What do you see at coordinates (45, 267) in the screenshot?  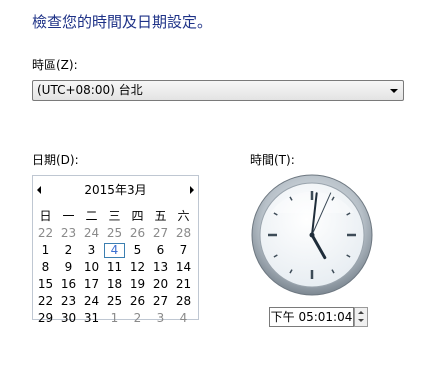 I see `calendar-day: 8` at bounding box center [45, 267].